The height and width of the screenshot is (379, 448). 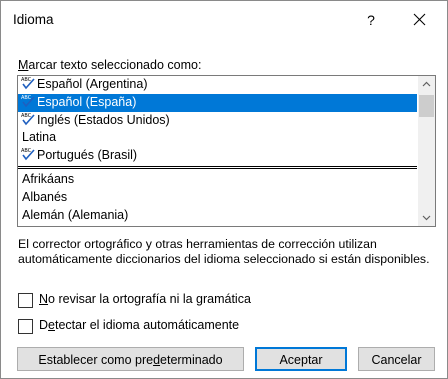 I want to click on language-item-selected: ABC Español (España), so click(x=217, y=102).